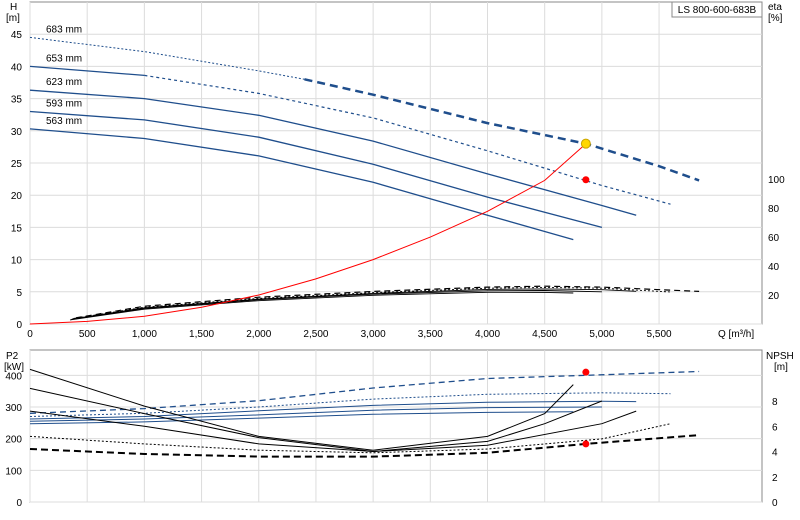 The height and width of the screenshot is (520, 800). I want to click on power-curve, so click(350, 404).